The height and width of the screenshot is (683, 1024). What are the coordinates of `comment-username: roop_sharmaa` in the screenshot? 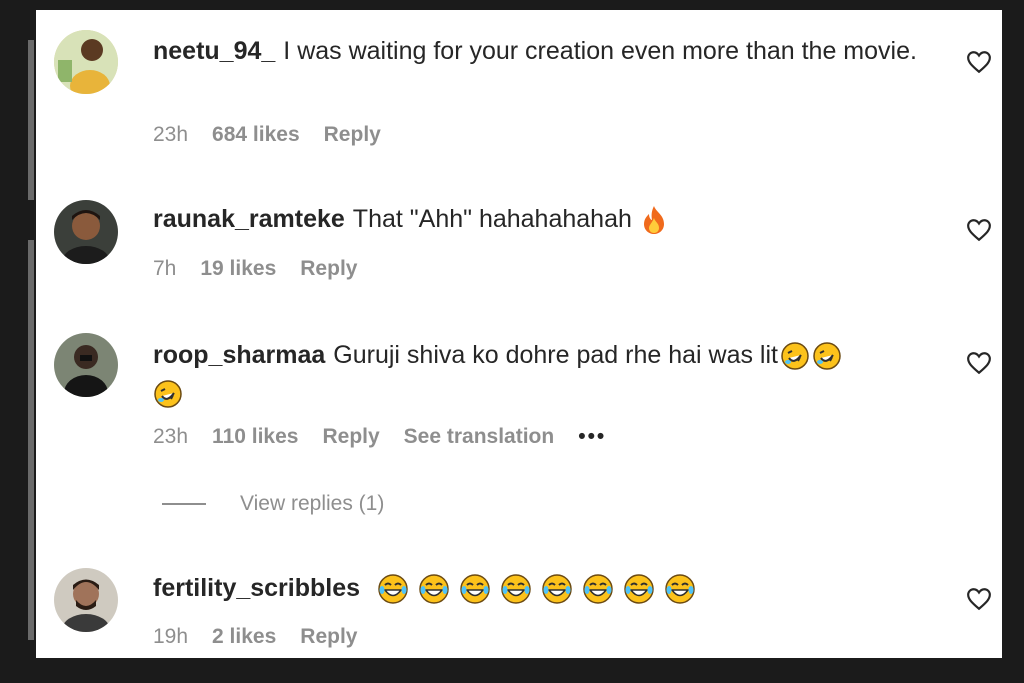 It's located at (239, 355).